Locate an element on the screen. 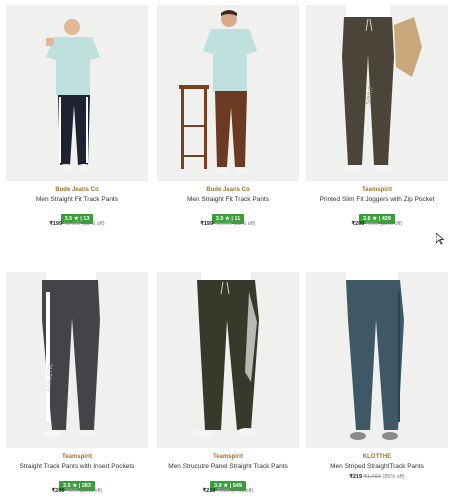 Image resolution: width=457 pixels, height=500 pixels. price-line: ₹210 ₹800 (74% off) is located at coordinates (228, 491).